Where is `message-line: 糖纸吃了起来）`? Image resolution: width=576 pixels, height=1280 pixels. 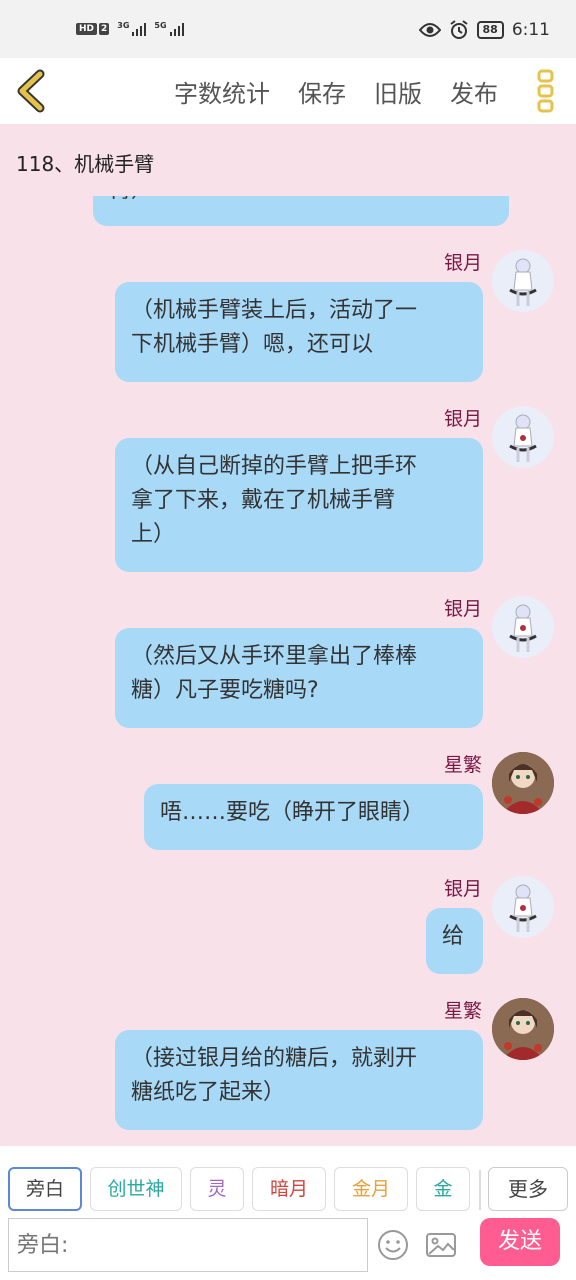 message-line: 糖纸吃了起来） is located at coordinates (208, 1092).